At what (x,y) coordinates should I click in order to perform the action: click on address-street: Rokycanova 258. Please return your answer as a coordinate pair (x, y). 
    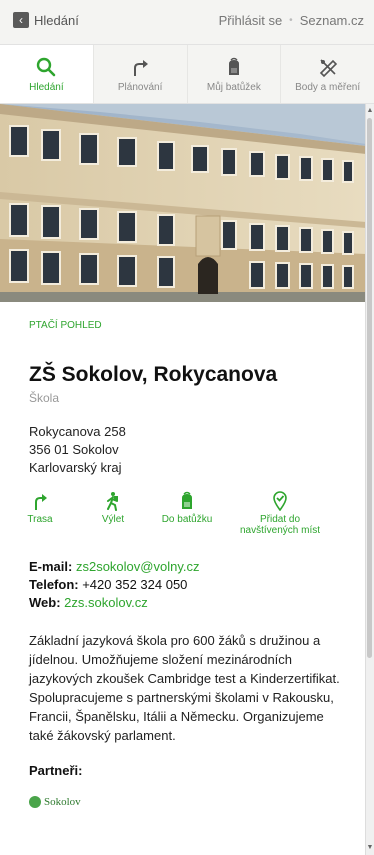
    Looking at the image, I should click on (77, 431).